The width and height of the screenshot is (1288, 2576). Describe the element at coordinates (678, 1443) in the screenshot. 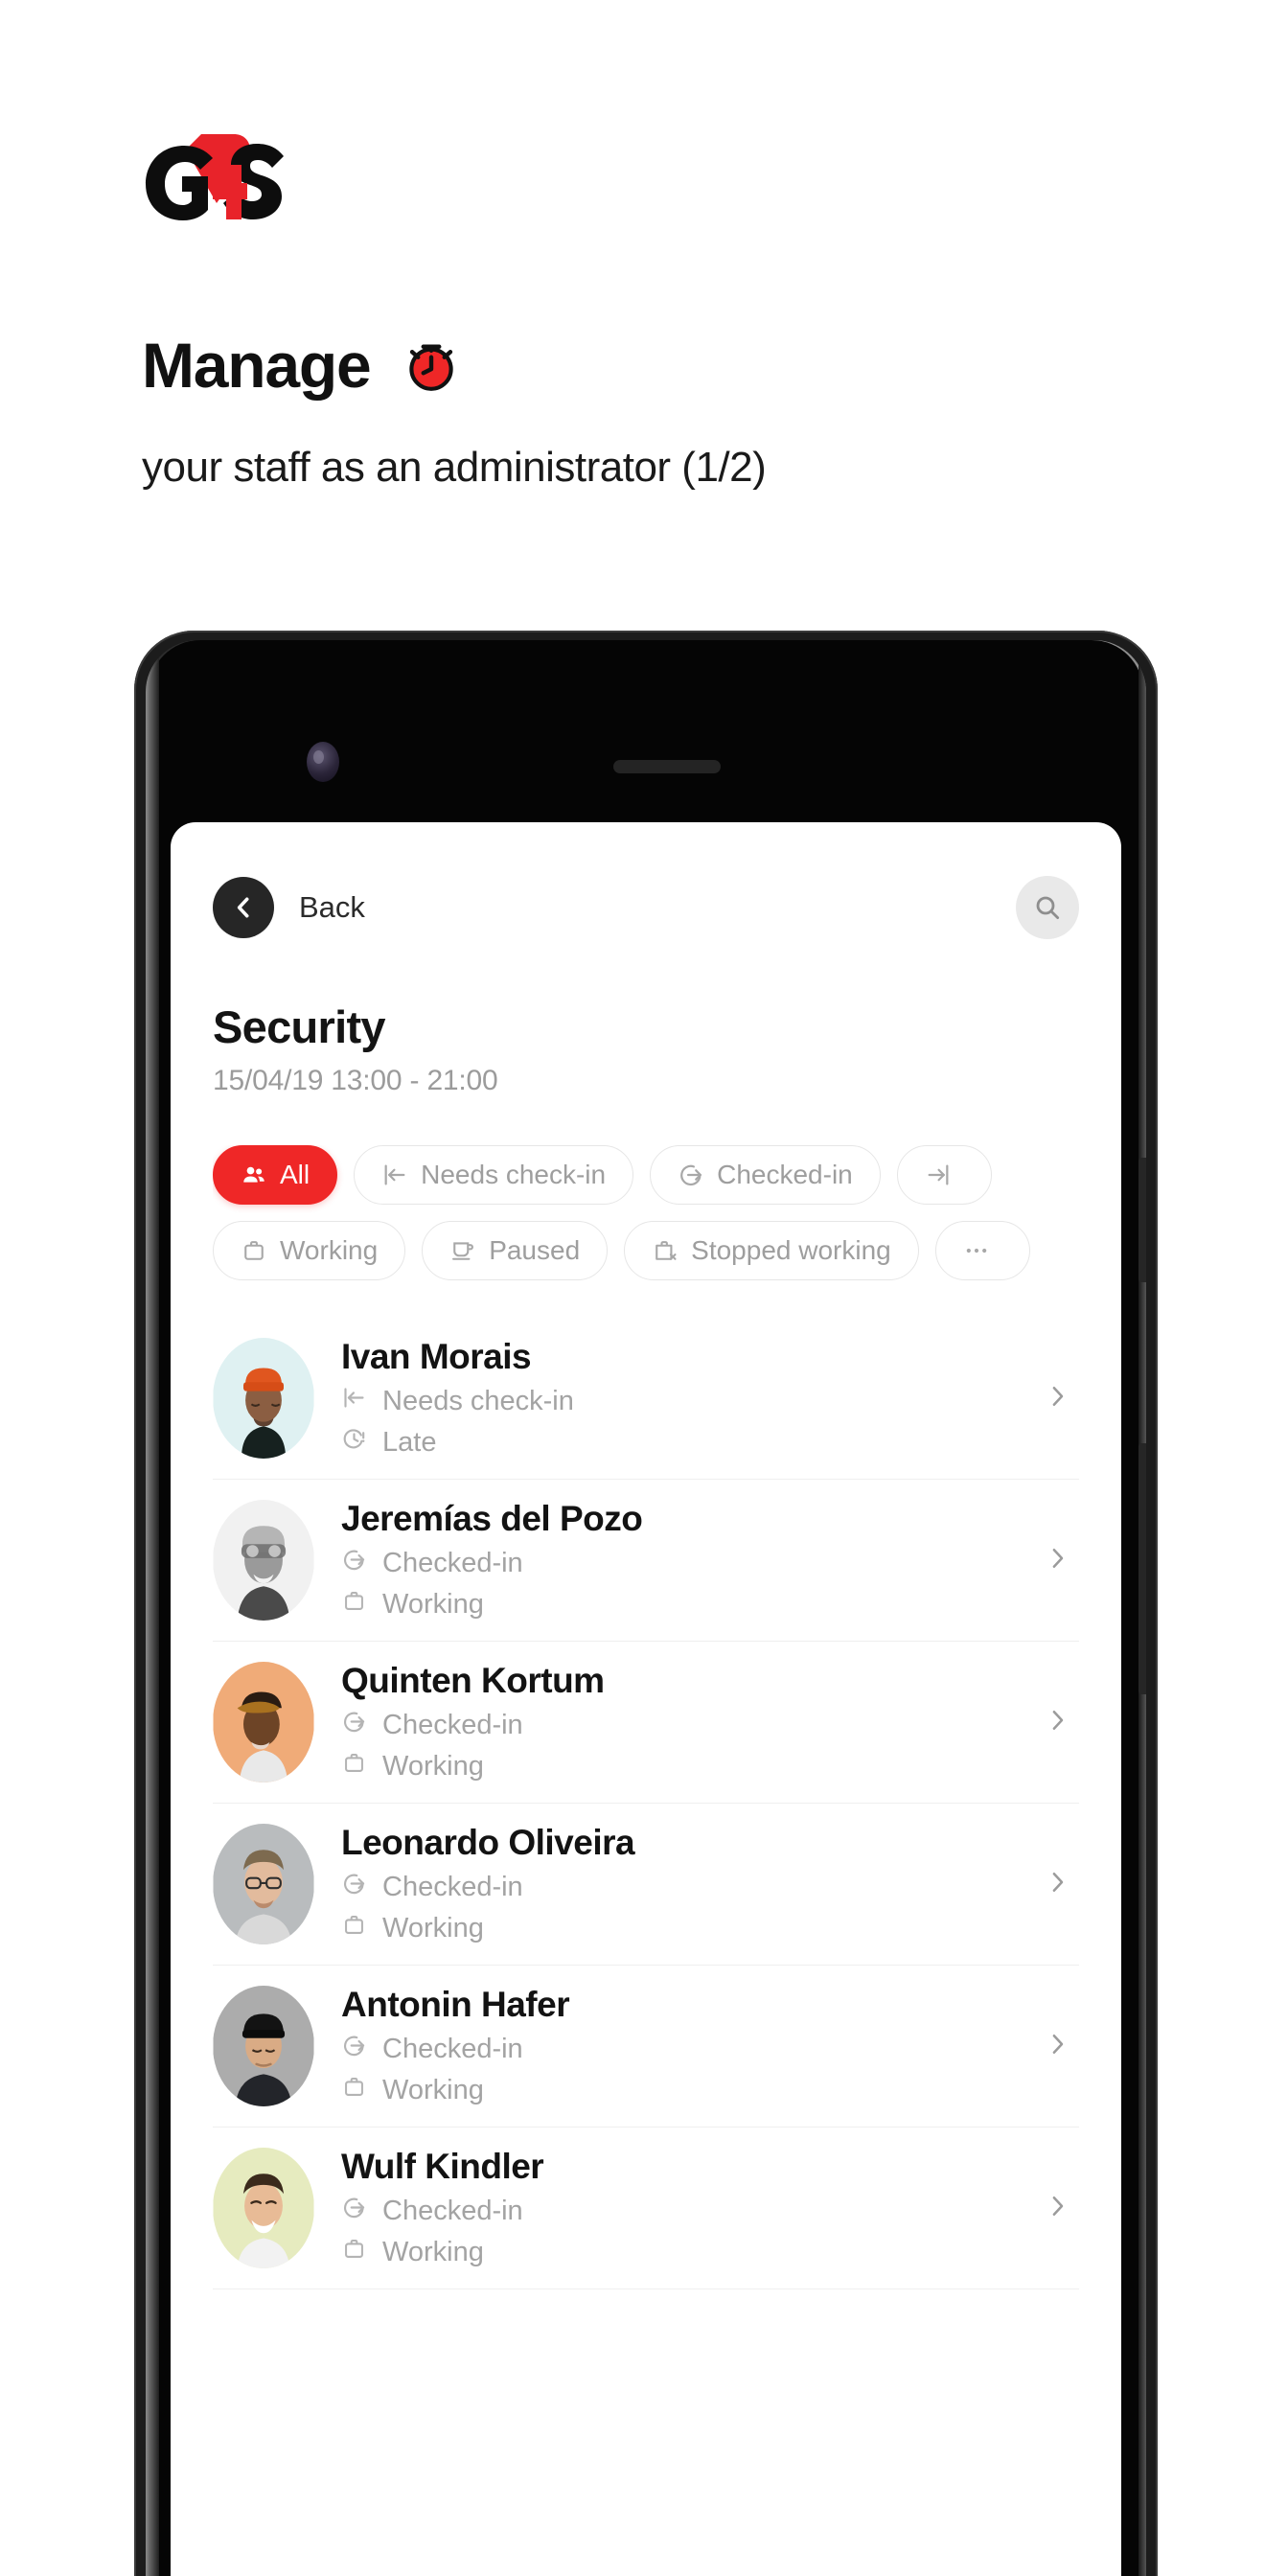

I see `staff-status: Late` at that location.